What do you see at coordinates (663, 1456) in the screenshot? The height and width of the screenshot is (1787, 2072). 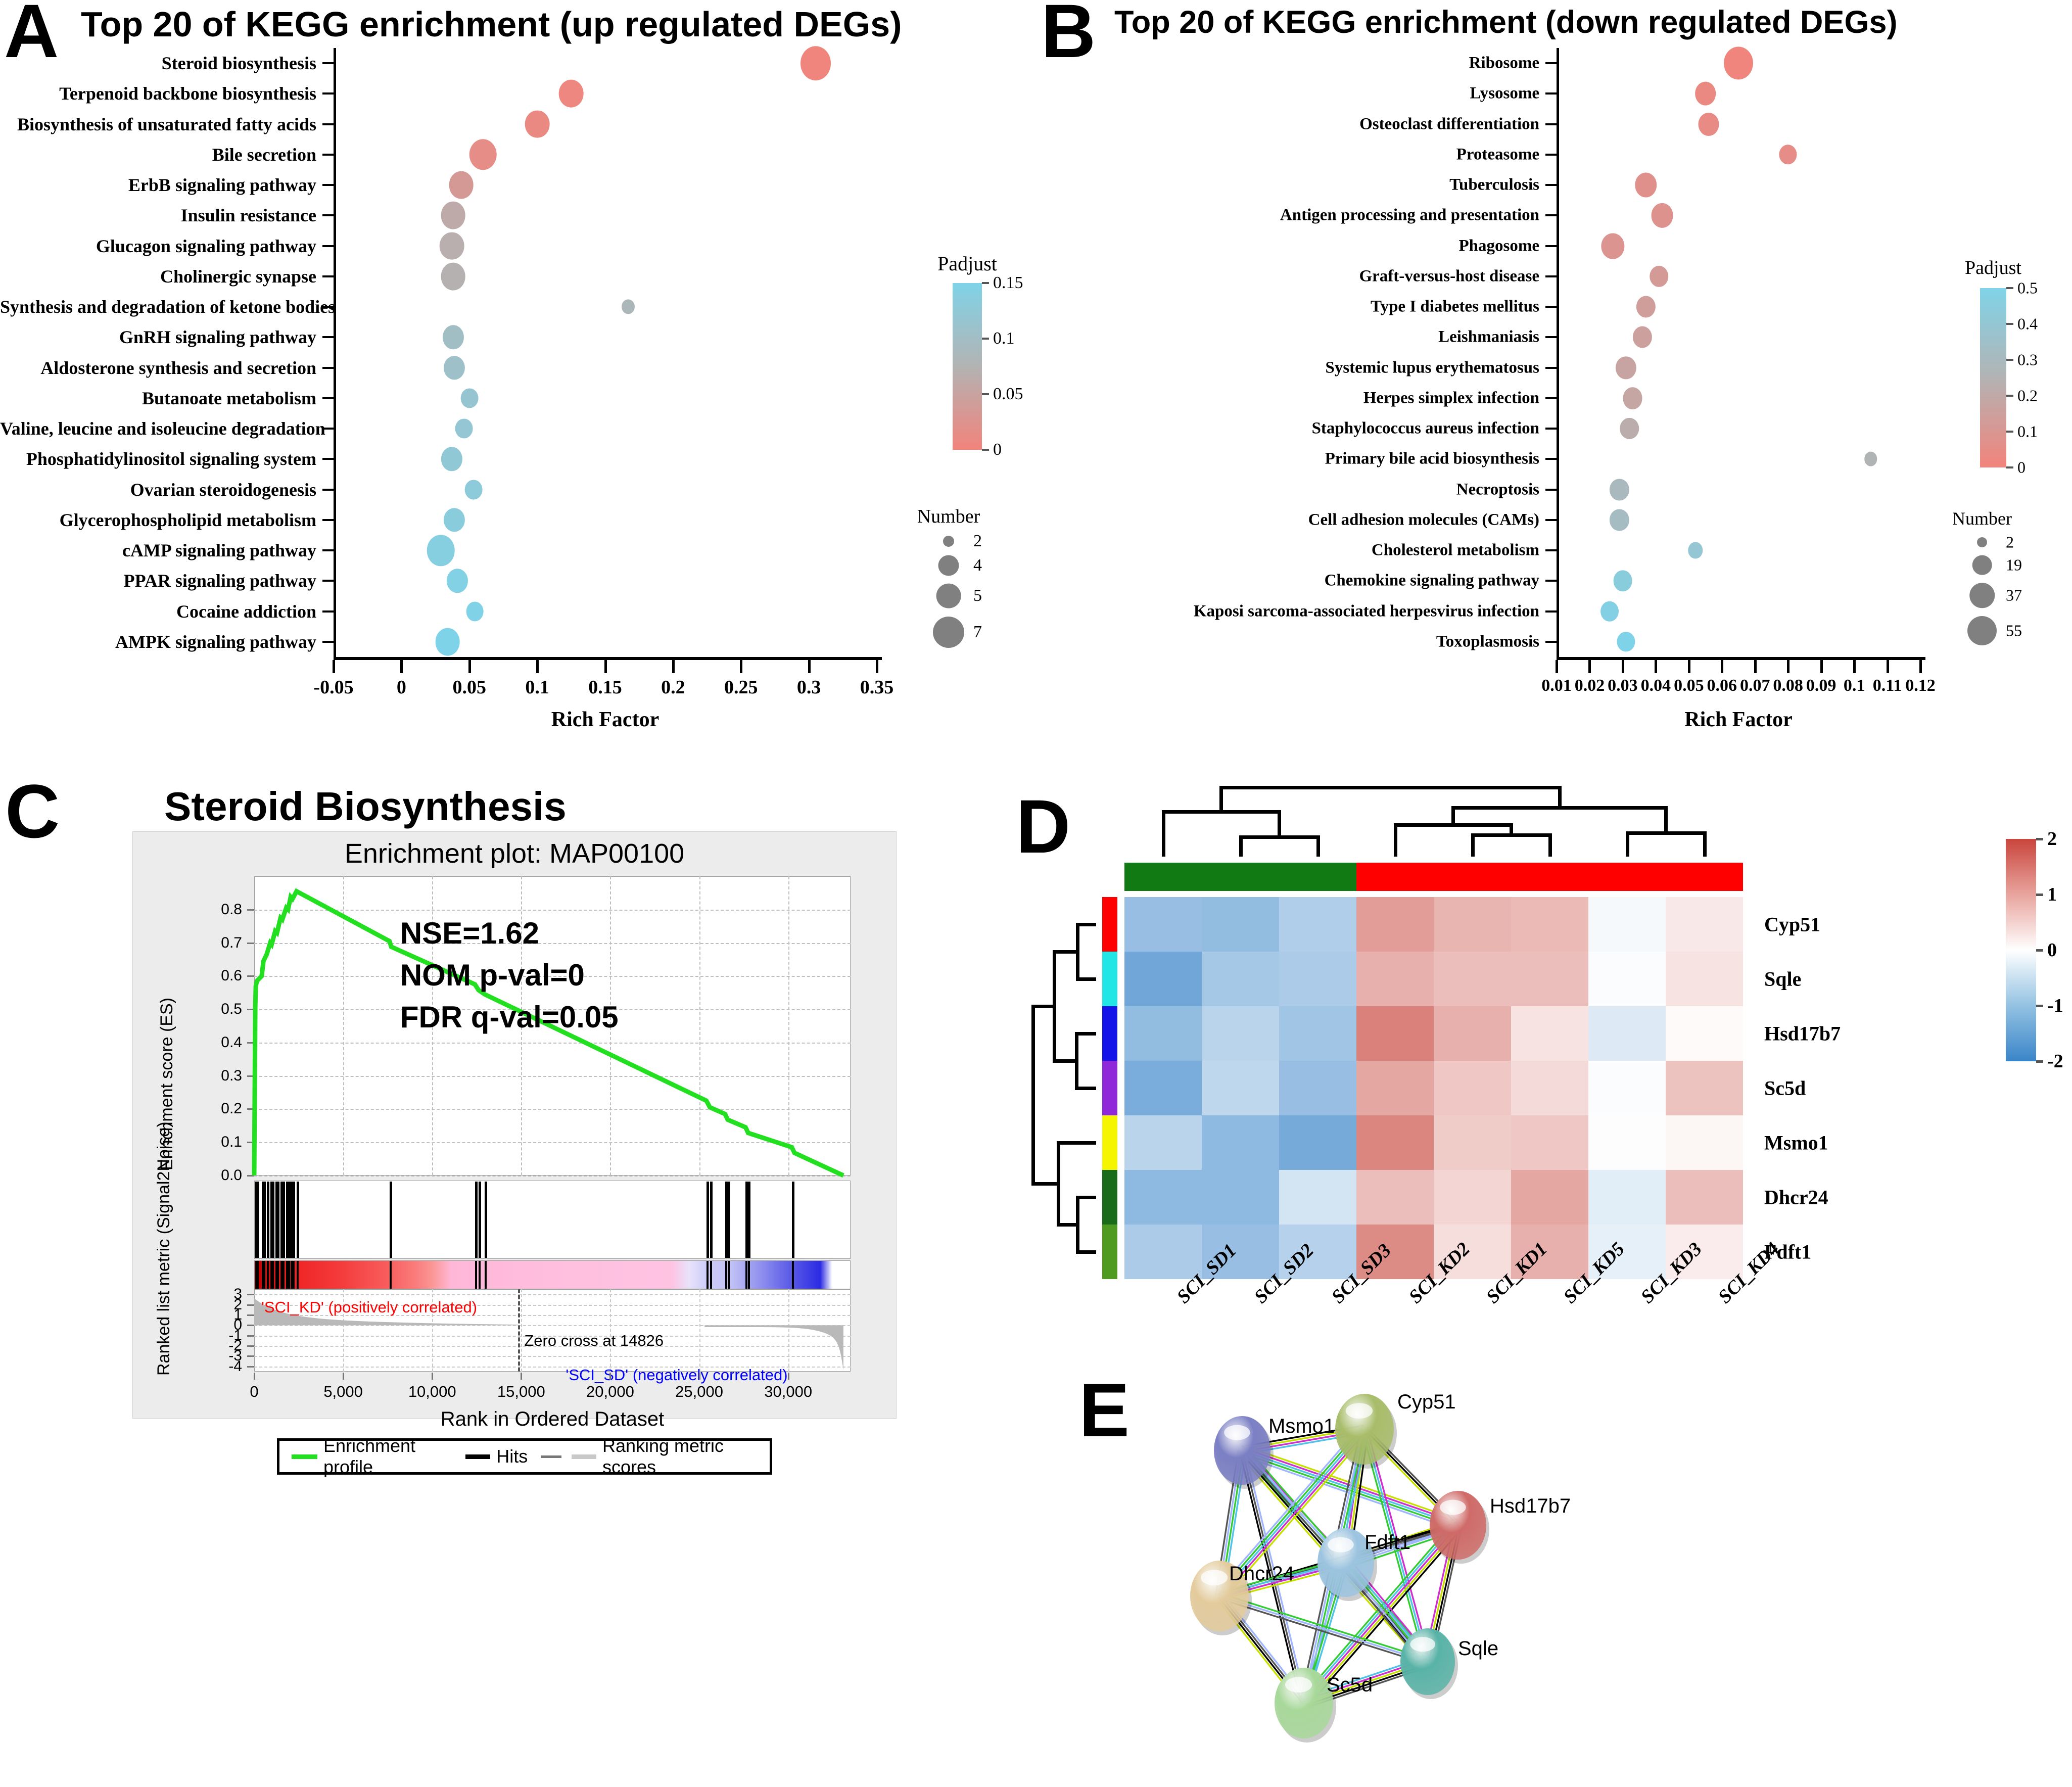 I see `ranking-metric-legend-label: Ranking metric scores` at bounding box center [663, 1456].